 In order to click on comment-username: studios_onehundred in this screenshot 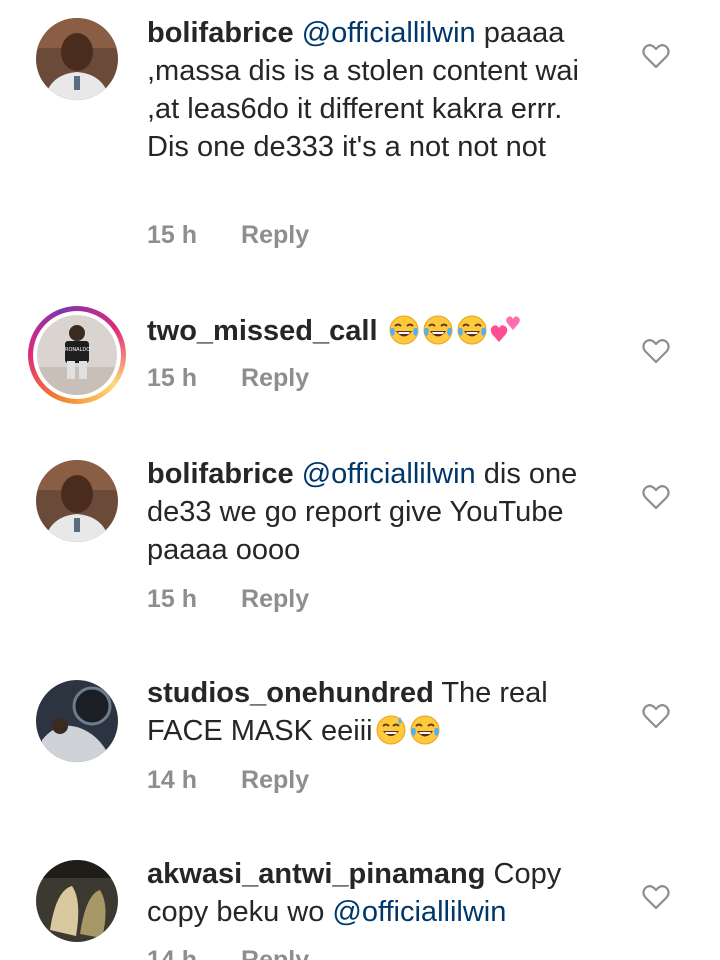, I will do `click(290, 693)`.